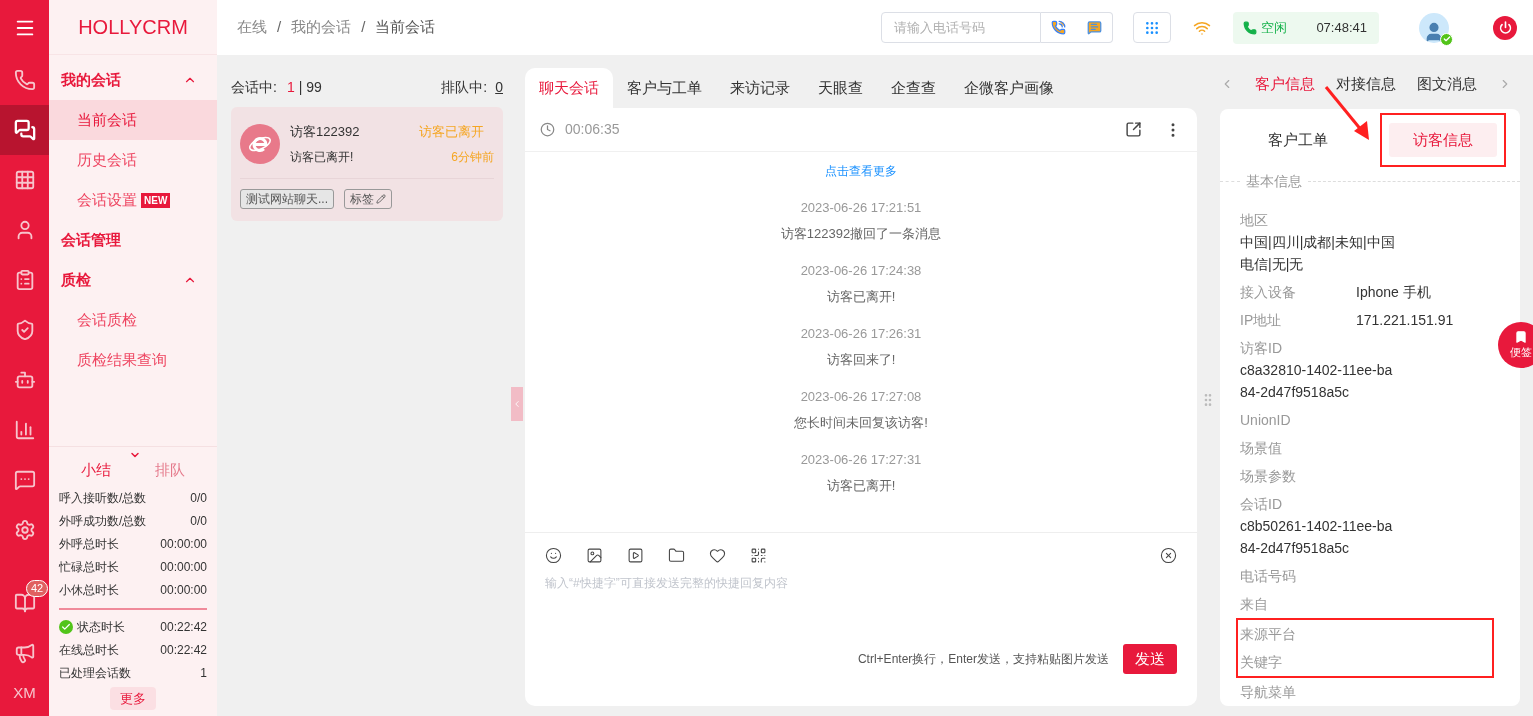  Describe the element at coordinates (861, 271) in the screenshot. I see `message-time: 2023-06-26 17:24:38` at that location.